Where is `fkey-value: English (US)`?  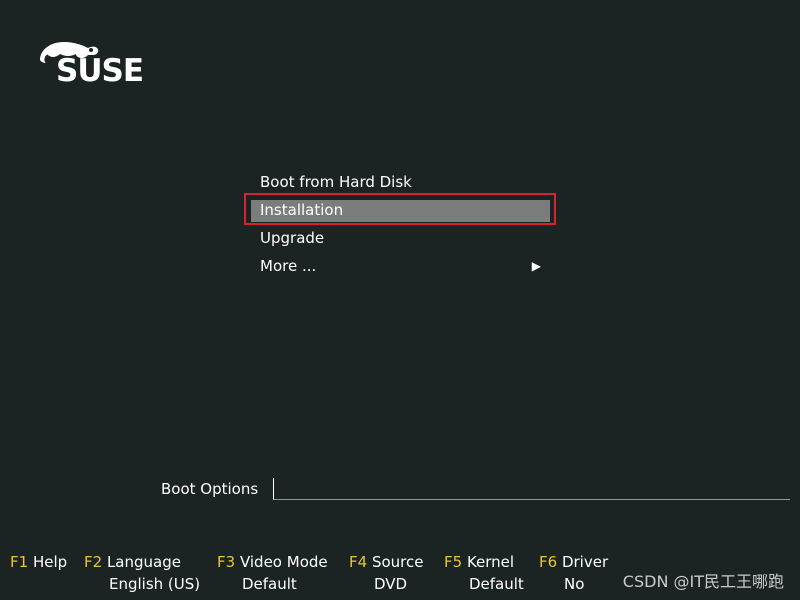
fkey-value: English (US) is located at coordinates (155, 584).